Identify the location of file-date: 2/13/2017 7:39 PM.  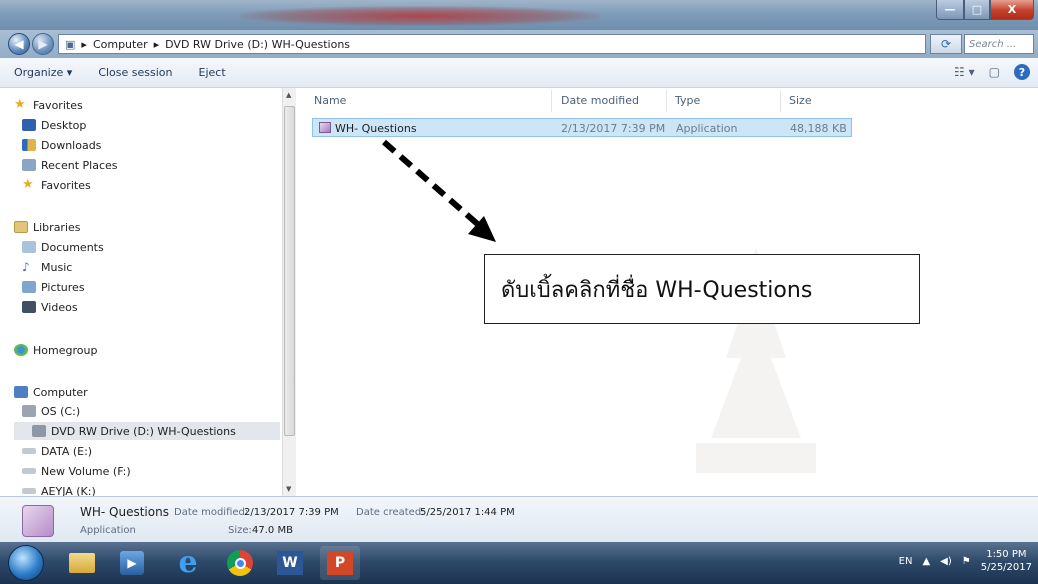
(613, 128).